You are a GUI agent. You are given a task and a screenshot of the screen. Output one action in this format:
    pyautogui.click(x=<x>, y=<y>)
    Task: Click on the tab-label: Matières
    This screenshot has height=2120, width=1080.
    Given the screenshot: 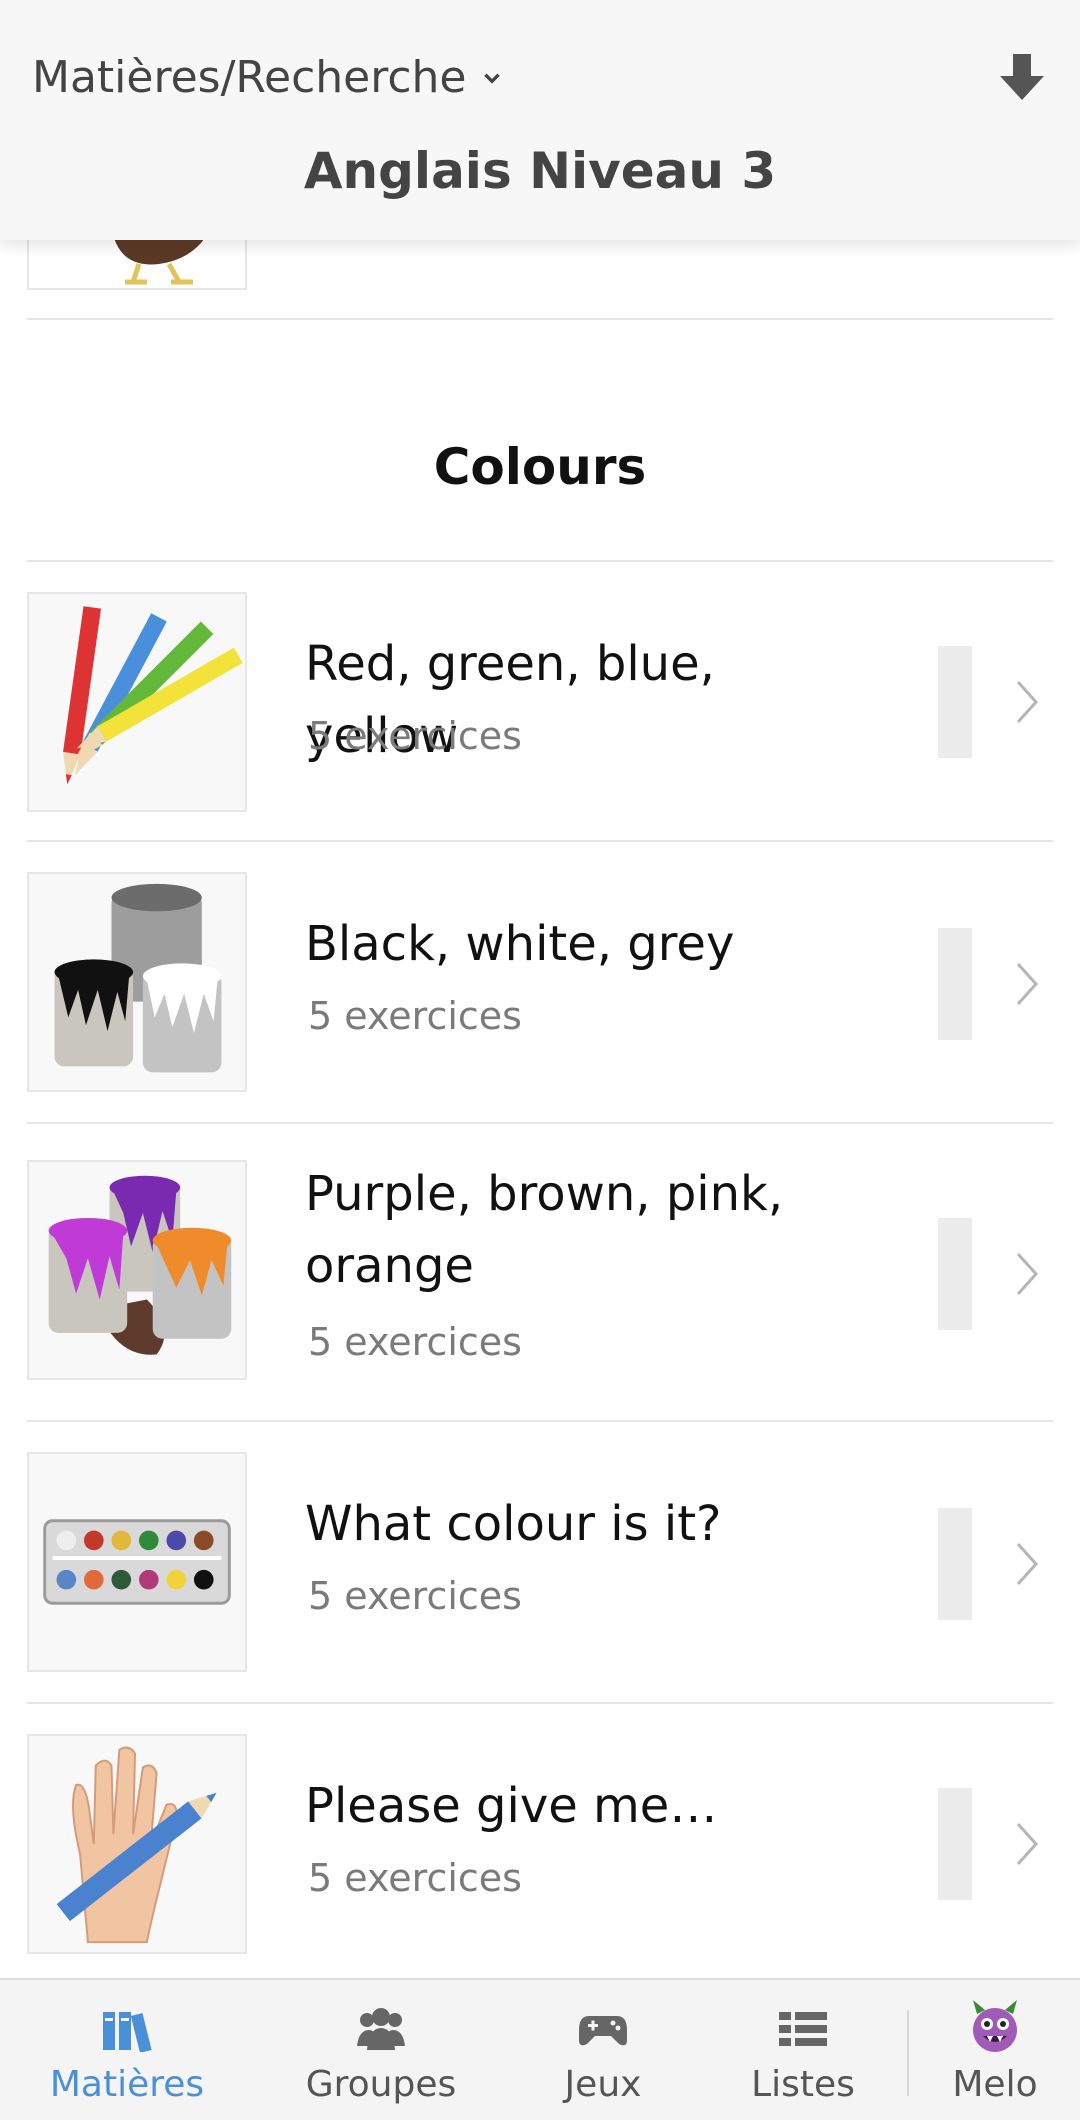 What is the action you would take?
    pyautogui.click(x=127, y=2084)
    